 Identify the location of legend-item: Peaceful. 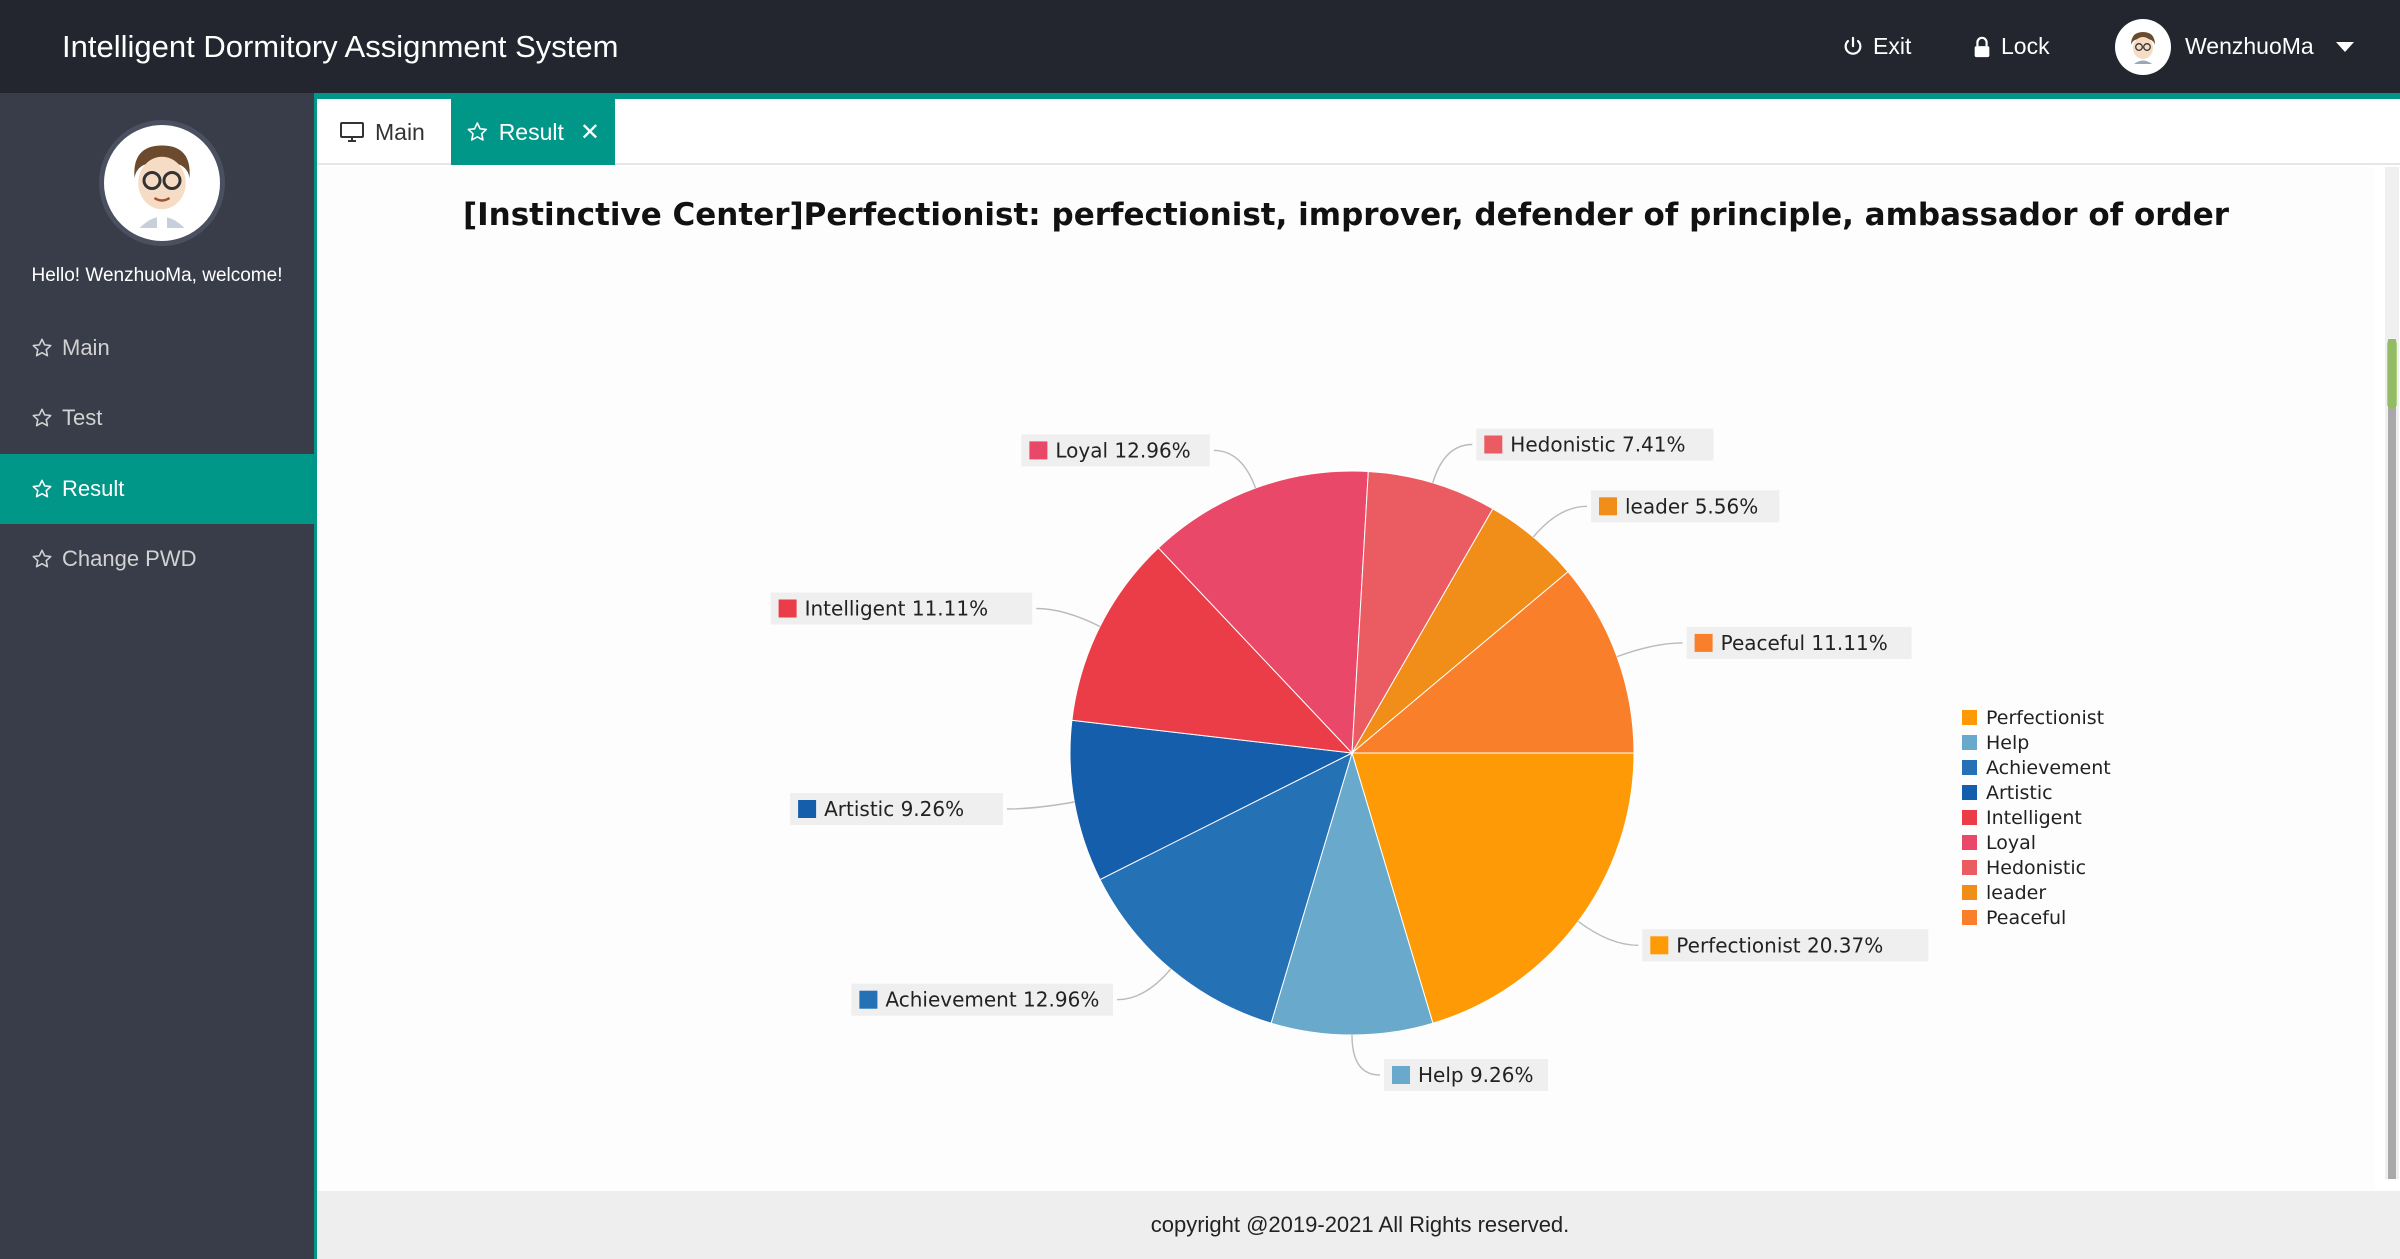
(2026, 918).